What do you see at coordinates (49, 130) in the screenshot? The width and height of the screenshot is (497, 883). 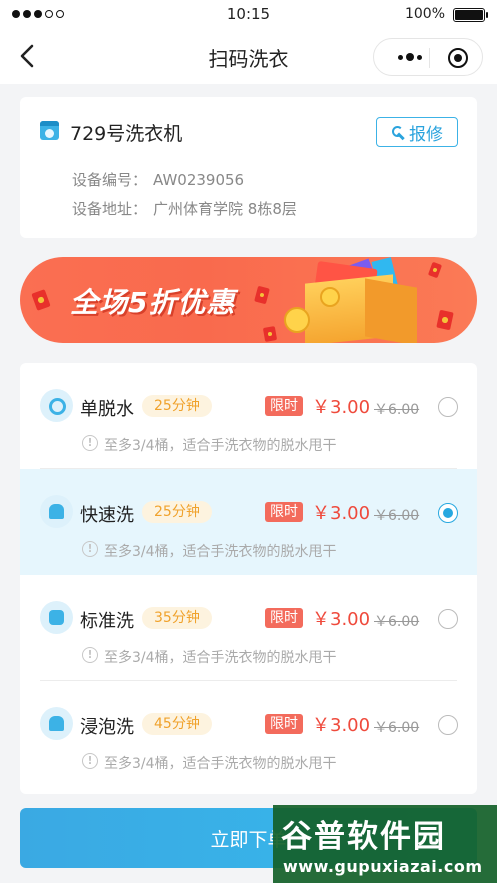 I see `washing-machine-icon` at bounding box center [49, 130].